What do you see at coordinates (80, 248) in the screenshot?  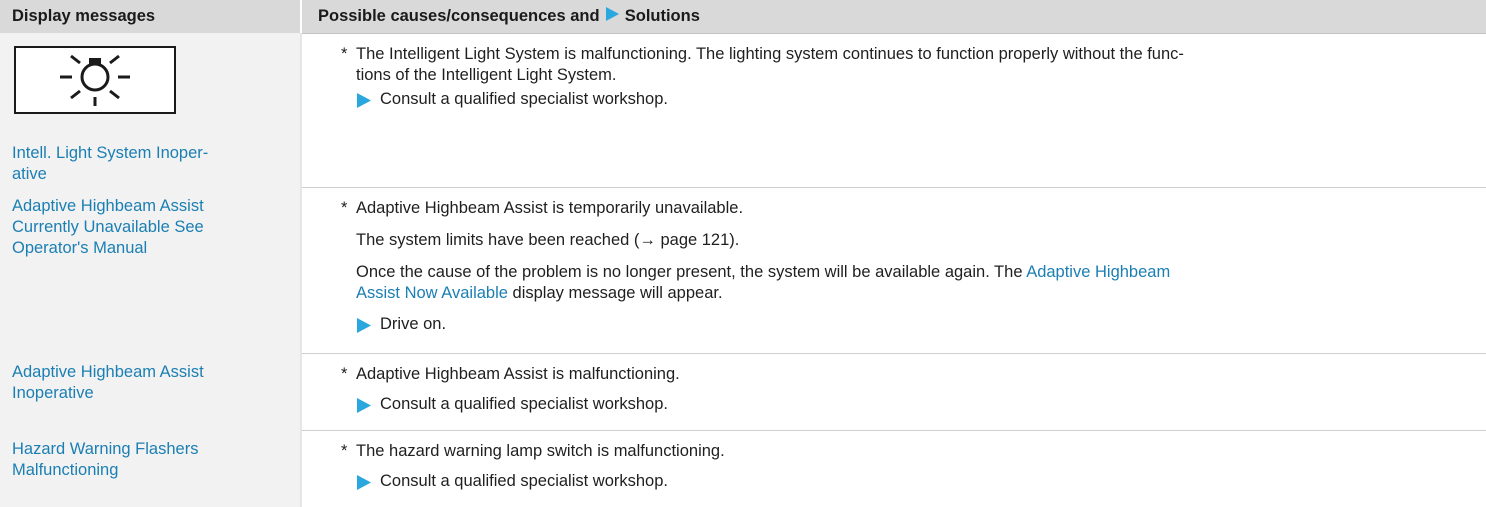 I see `message-line: Operator's Manual` at bounding box center [80, 248].